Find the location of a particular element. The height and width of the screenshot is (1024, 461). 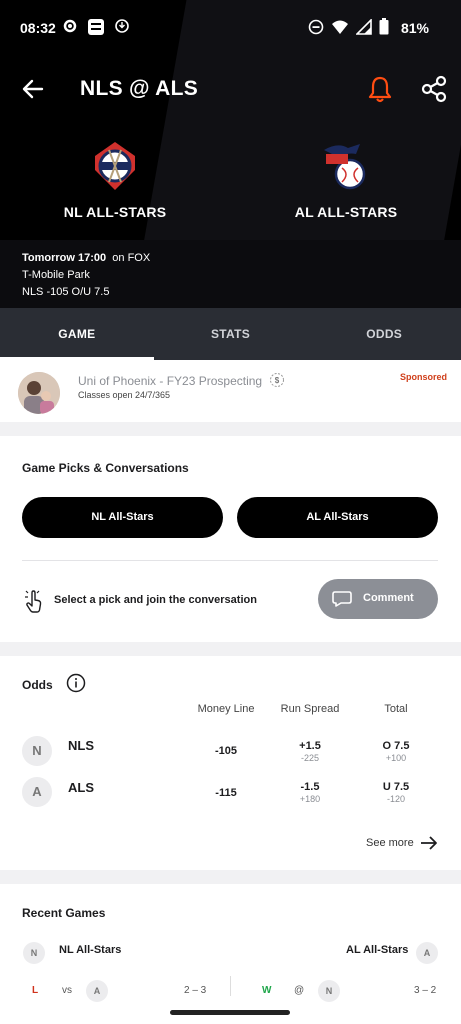

total-nls: O 7.5 is located at coordinates (396, 746).